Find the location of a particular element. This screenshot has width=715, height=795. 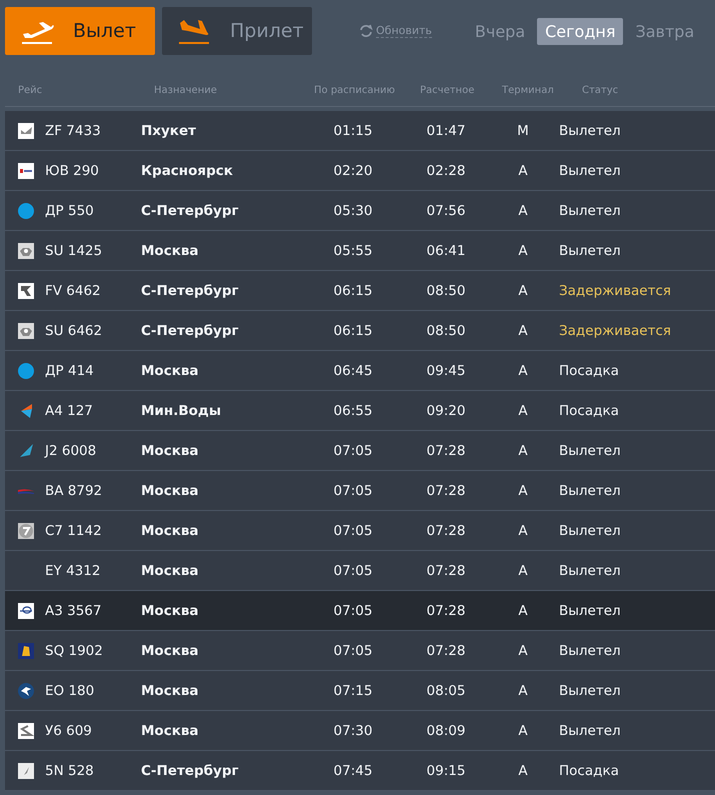

estimated-time: 08:50 is located at coordinates (446, 290).